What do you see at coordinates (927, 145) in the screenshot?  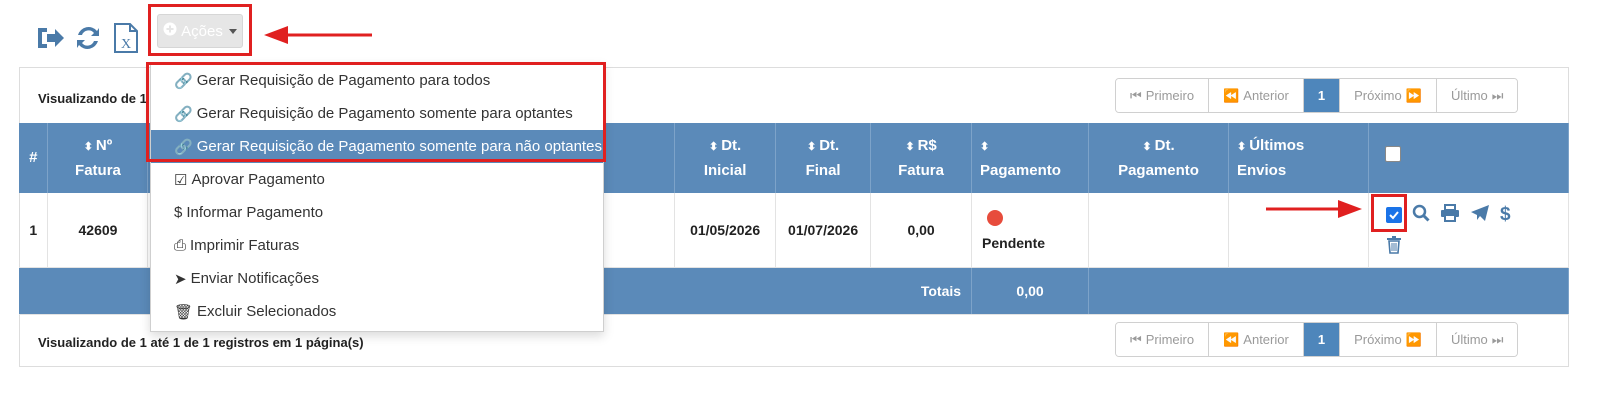 I see `header-label: R$` at bounding box center [927, 145].